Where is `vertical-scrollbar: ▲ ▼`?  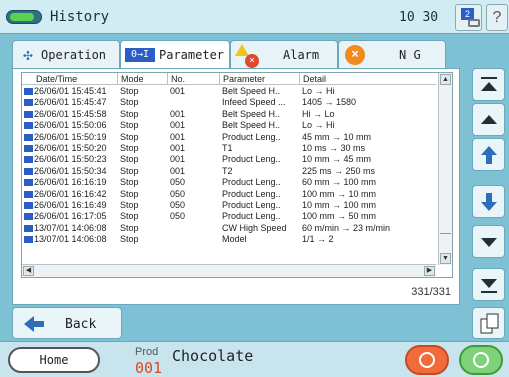 vertical-scrollbar: ▲ ▼ is located at coordinates (445, 169).